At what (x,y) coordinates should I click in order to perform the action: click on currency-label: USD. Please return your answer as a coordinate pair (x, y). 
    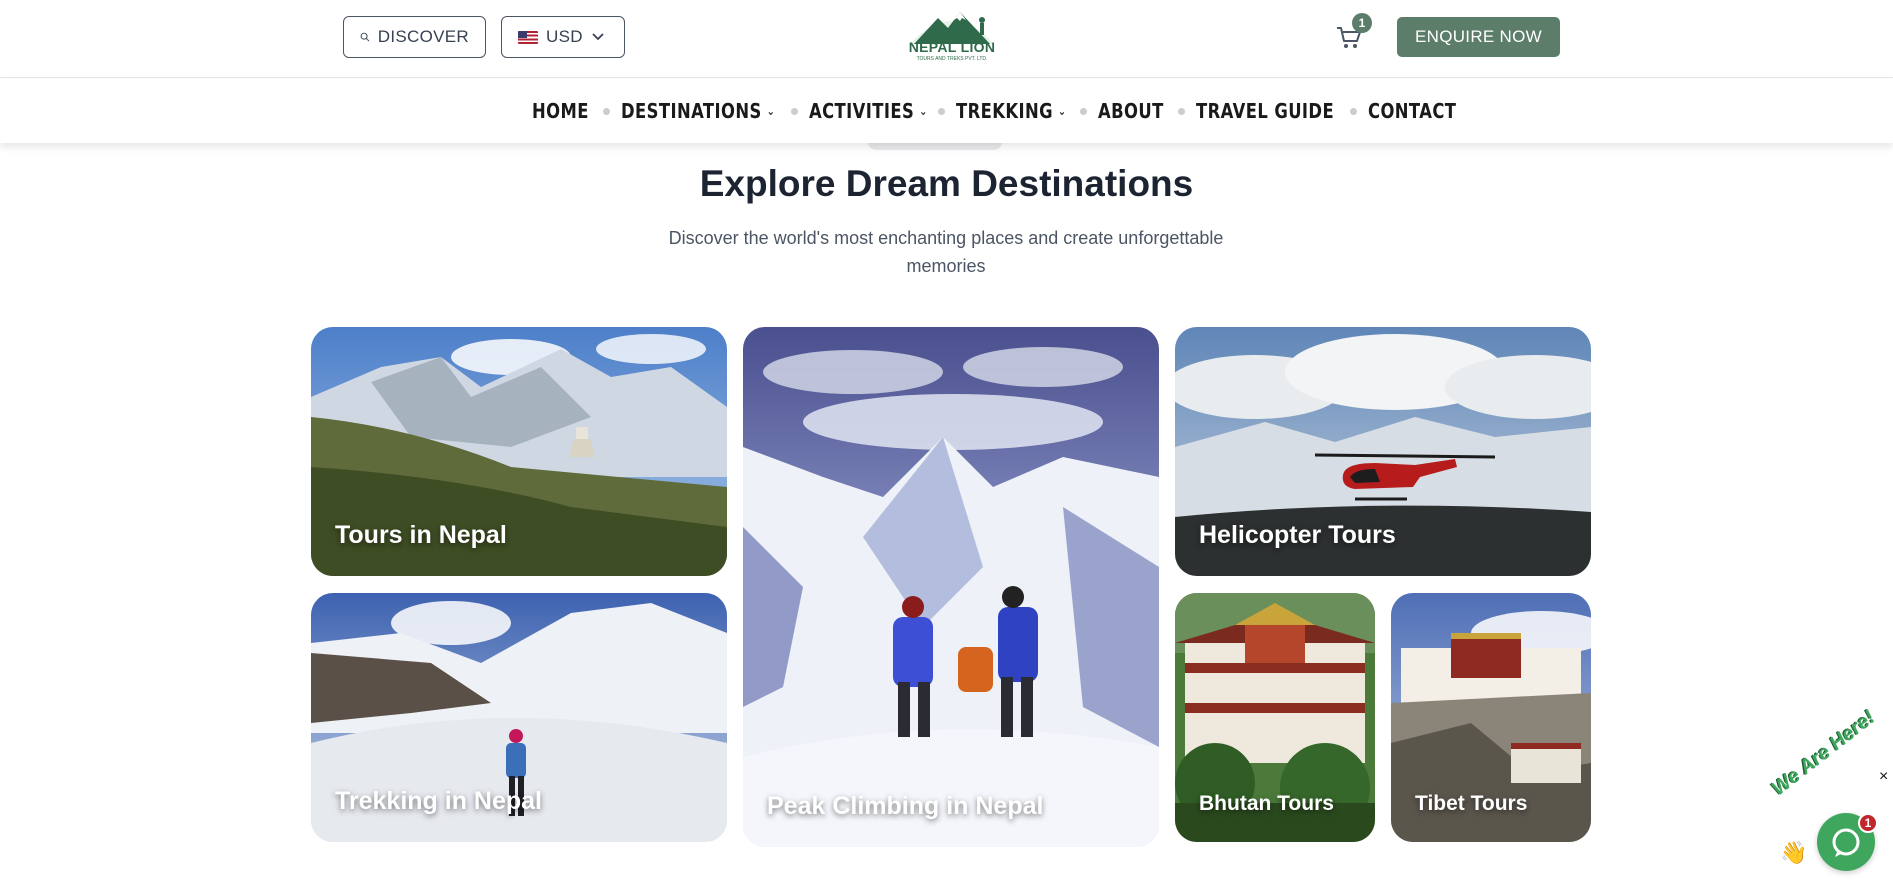
    Looking at the image, I should click on (564, 36).